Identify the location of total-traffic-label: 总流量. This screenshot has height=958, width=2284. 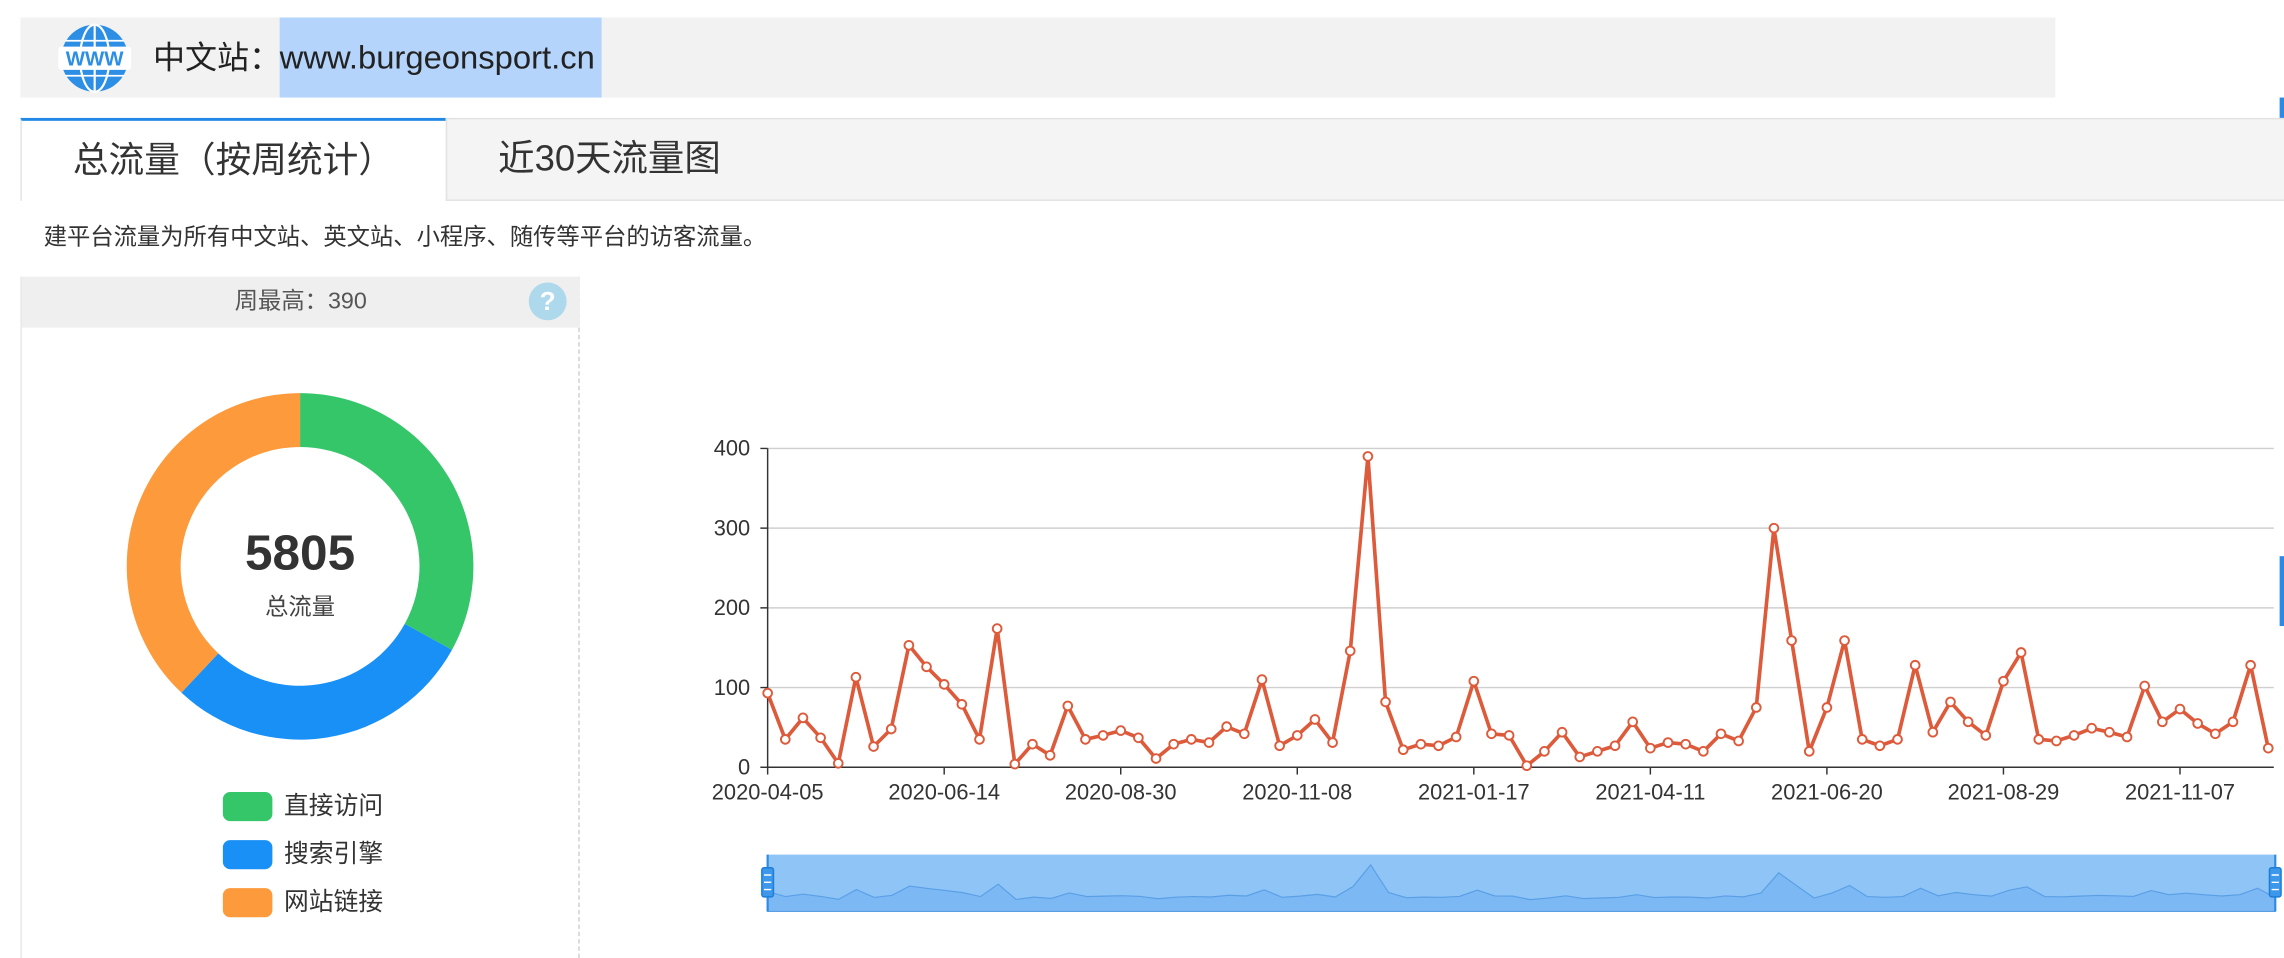
(300, 608).